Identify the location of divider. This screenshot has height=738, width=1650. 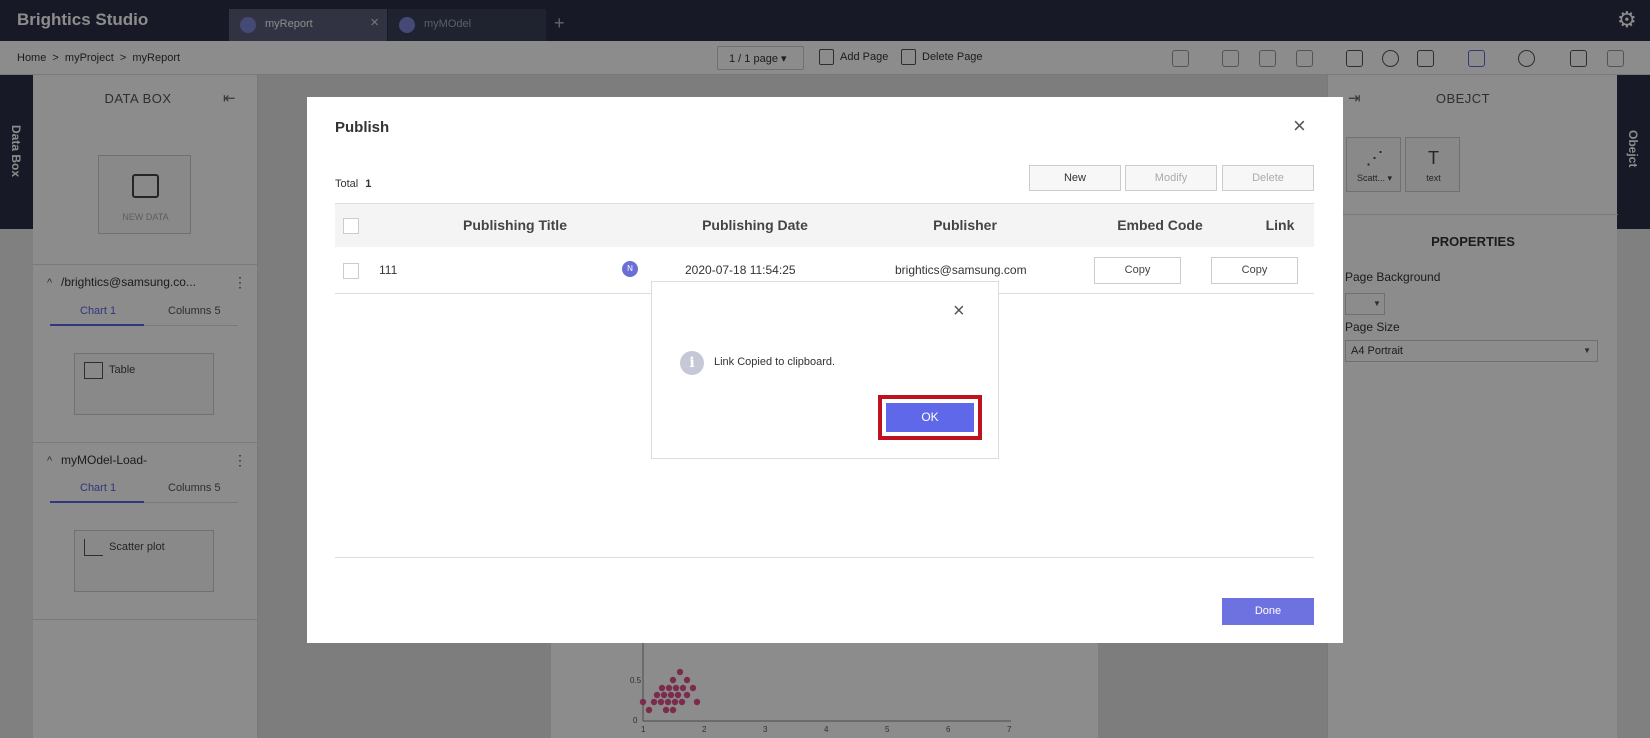
(824, 557).